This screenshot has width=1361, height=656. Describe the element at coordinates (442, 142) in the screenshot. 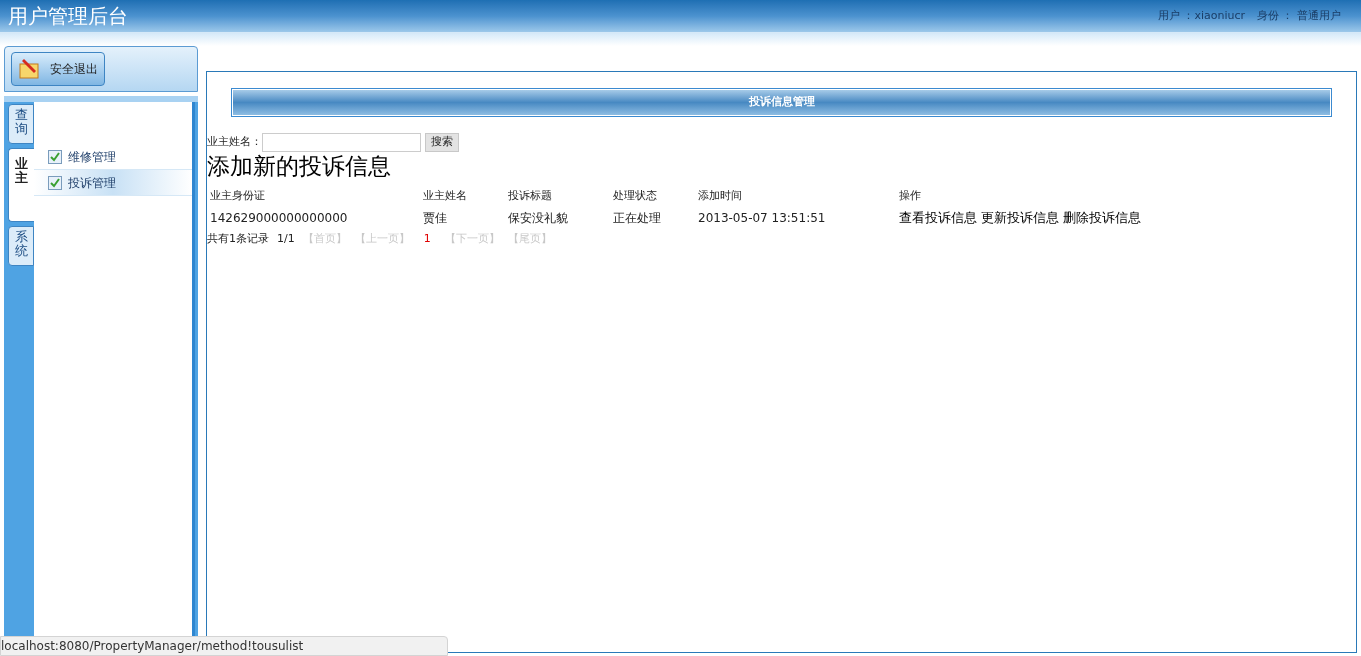

I see `search-button: 搜索` at that location.